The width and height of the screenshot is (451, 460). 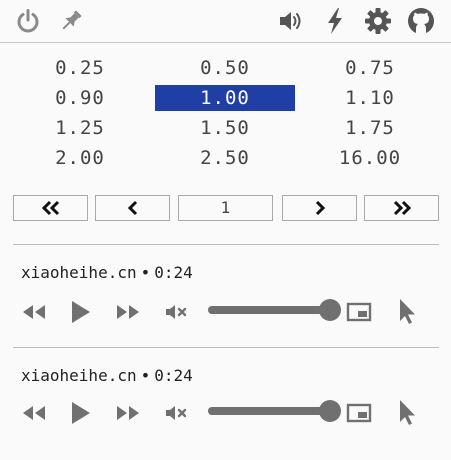 I want to click on chevron-right-icon, so click(x=320, y=208).